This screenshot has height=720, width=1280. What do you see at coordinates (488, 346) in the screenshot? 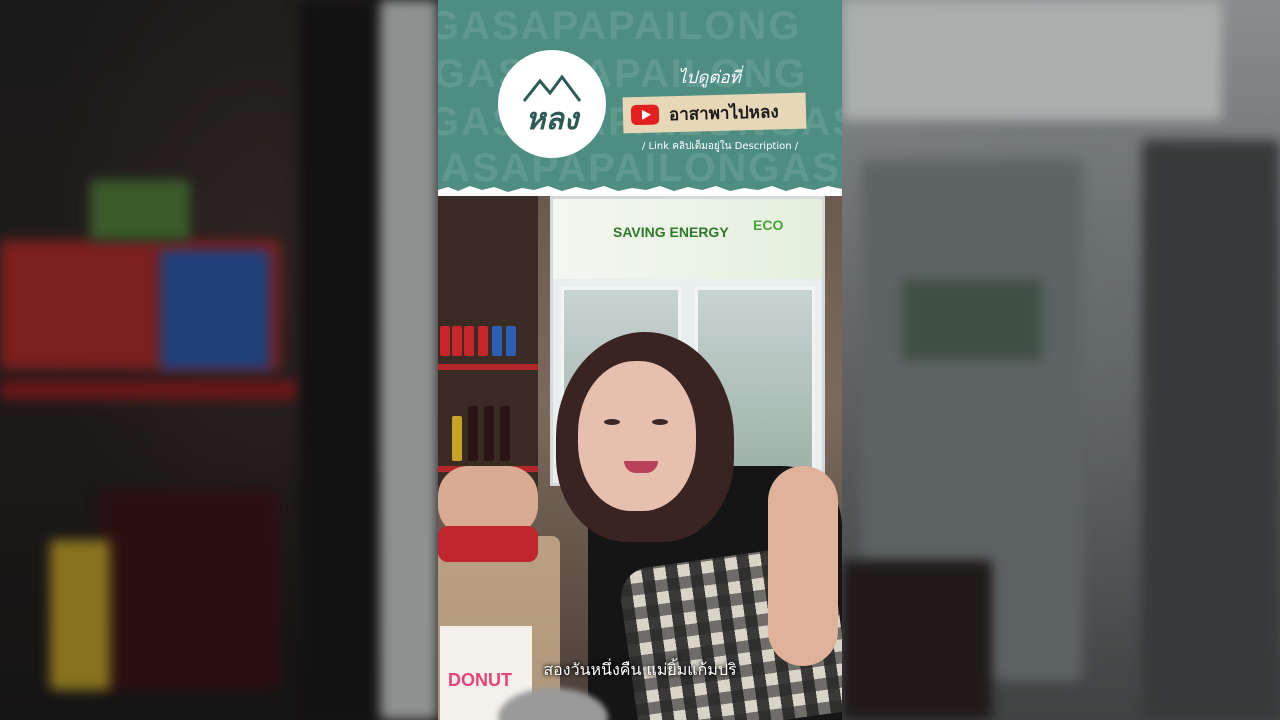
I see `drink-shelf` at bounding box center [488, 346].